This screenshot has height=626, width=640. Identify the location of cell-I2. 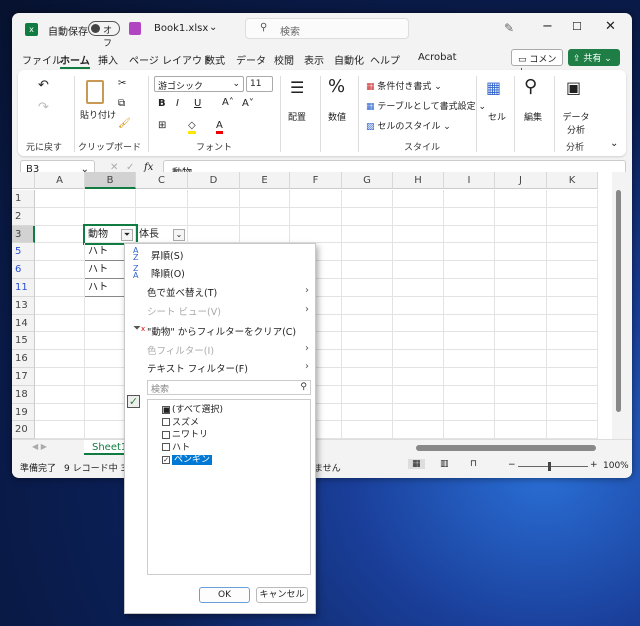
(469, 216).